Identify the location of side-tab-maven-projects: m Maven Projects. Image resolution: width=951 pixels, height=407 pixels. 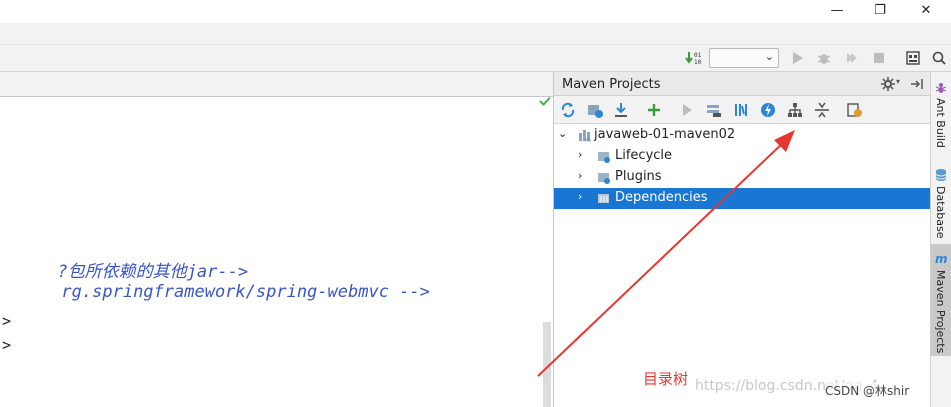
(941, 300).